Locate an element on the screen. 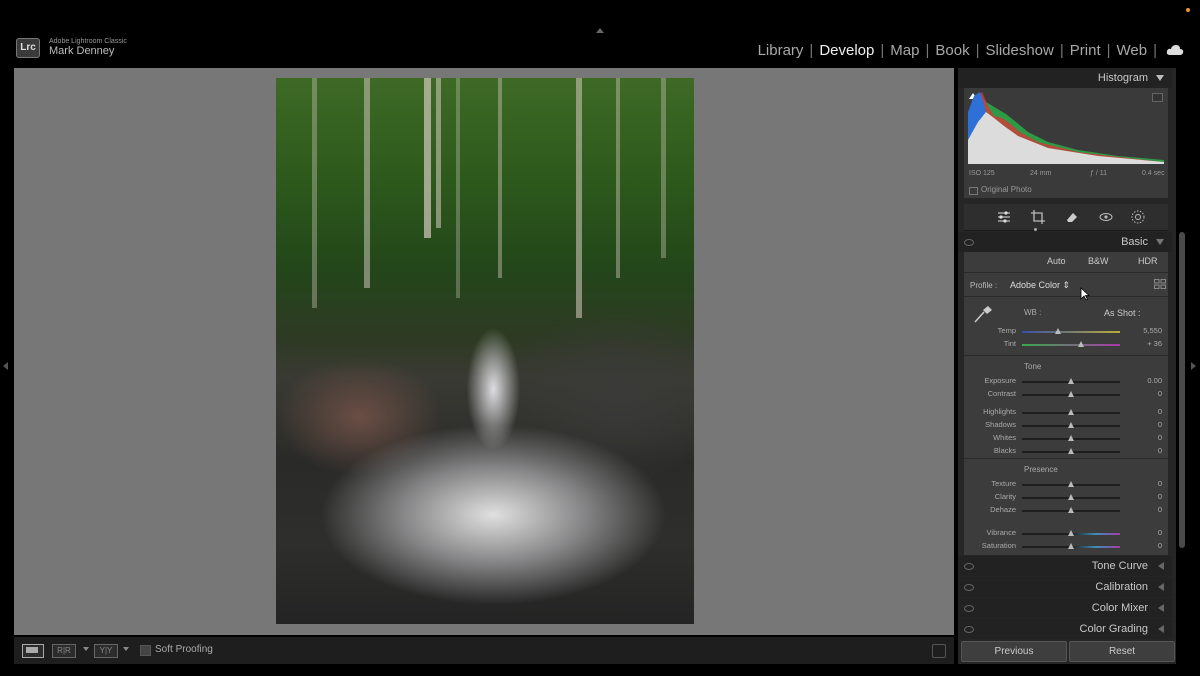 The image size is (1200, 676). right-panel-toggle is located at coordinates (1193, 366).